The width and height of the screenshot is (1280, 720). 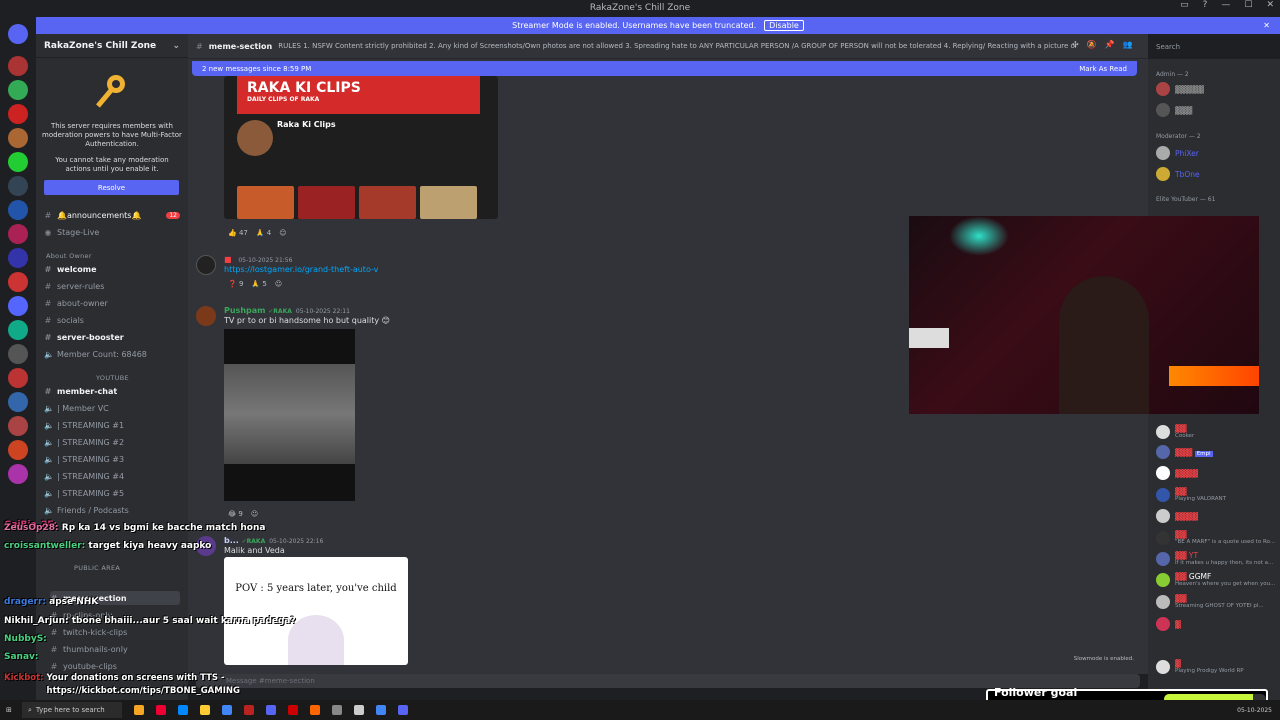 What do you see at coordinates (114, 442) in the screenshot?
I see `channel-streaming-2: 🔈 | STREAMING #2` at bounding box center [114, 442].